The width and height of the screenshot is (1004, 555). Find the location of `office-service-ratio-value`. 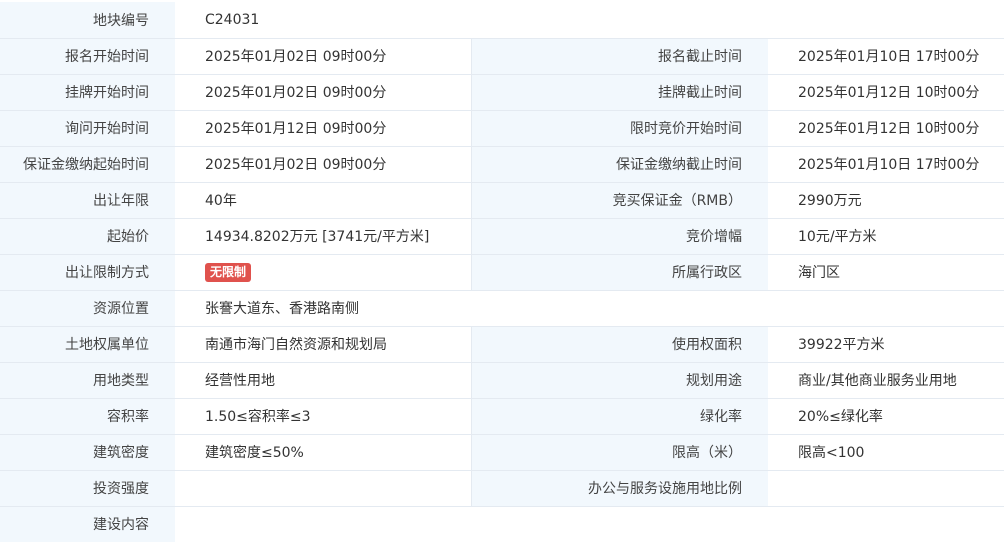

office-service-ratio-value is located at coordinates (886, 488).